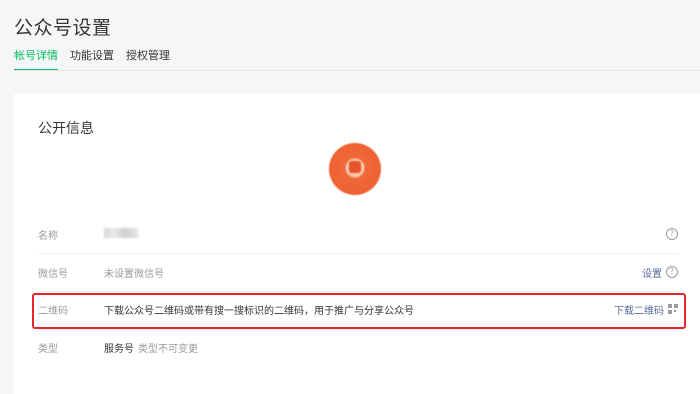 The width and height of the screenshot is (700, 394). I want to click on name-label: 名称, so click(48, 236).